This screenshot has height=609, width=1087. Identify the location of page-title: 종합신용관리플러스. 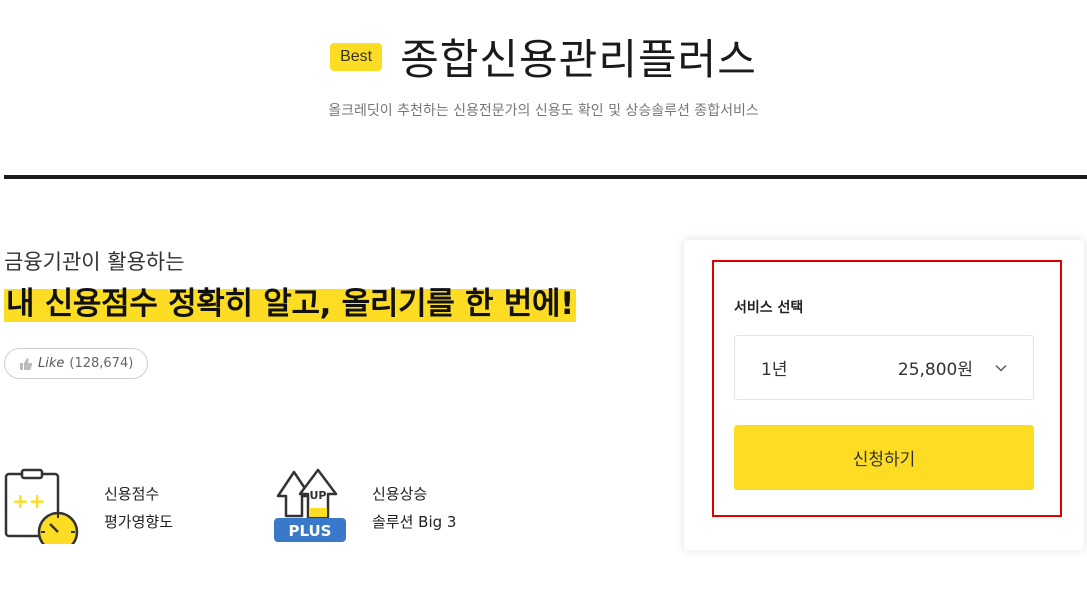
(578, 59).